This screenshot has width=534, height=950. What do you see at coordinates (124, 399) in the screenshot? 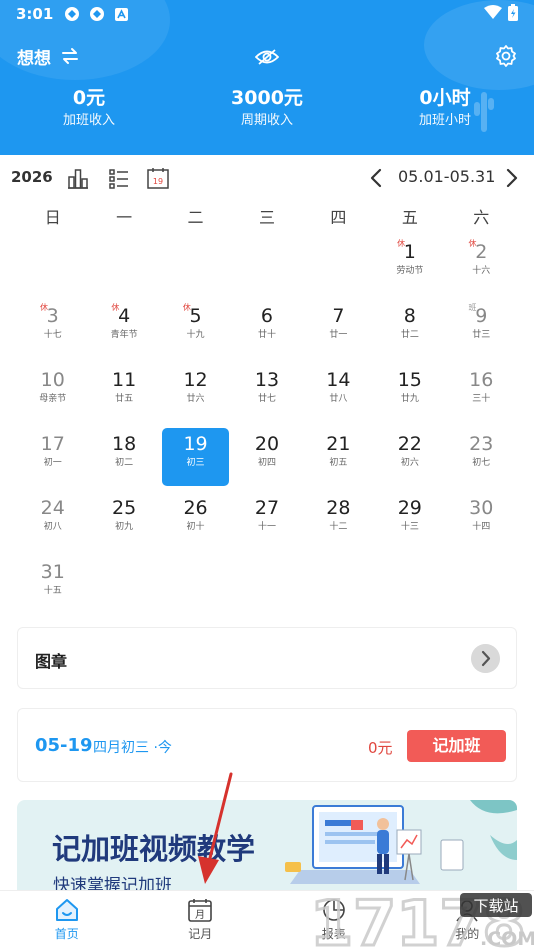
I see `lunar-date: 廿五` at bounding box center [124, 399].